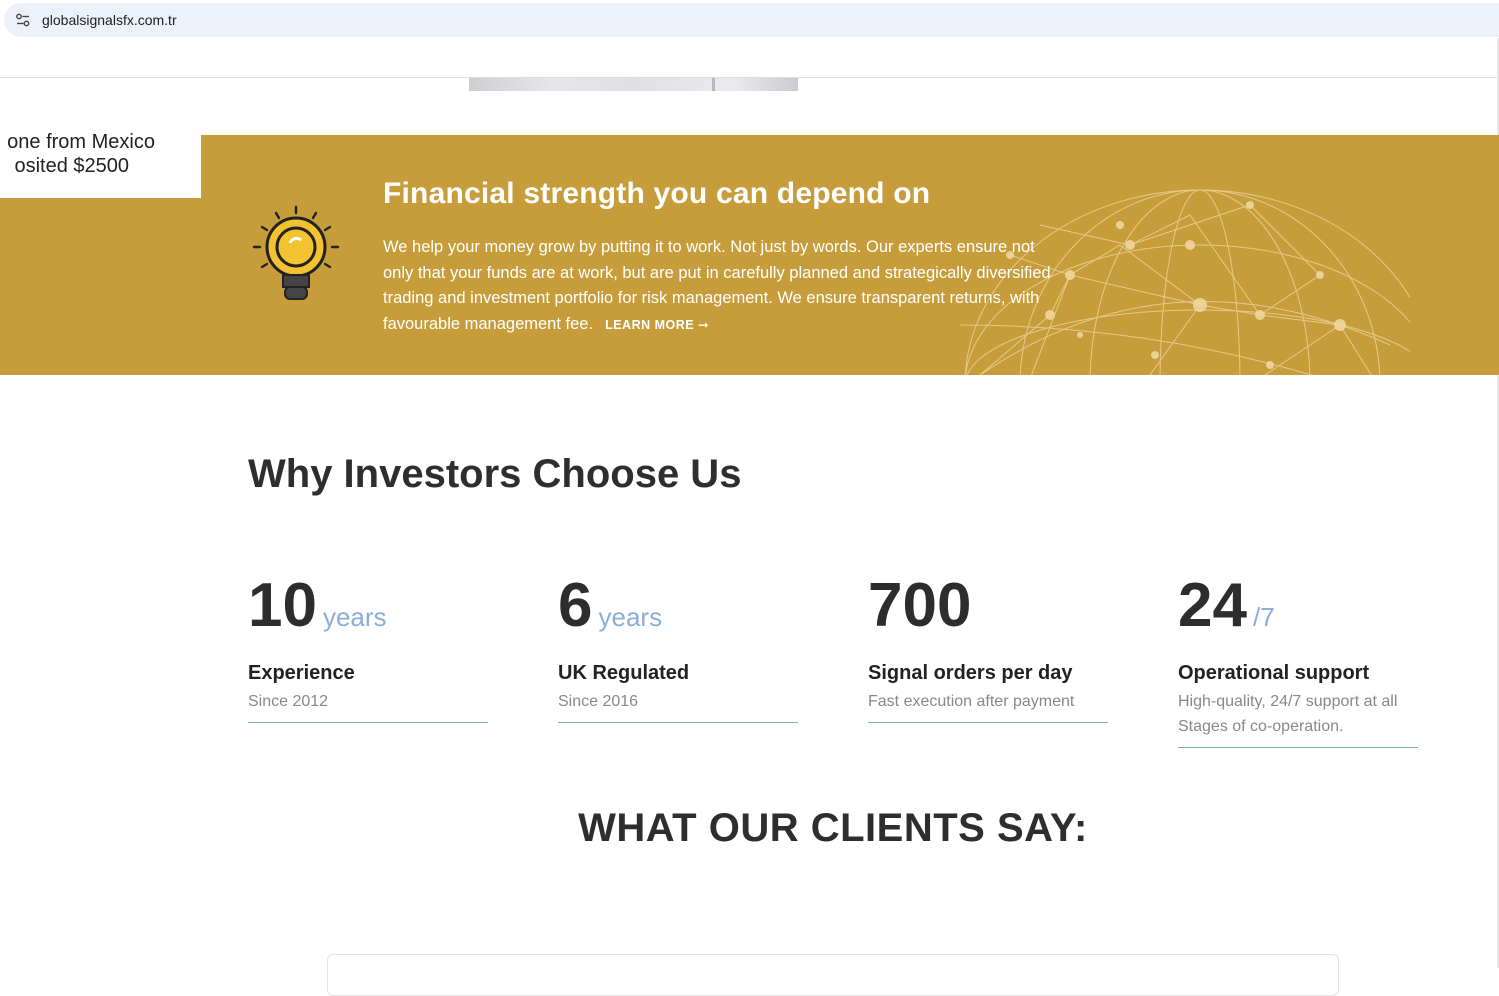 The width and height of the screenshot is (1499, 996). Describe the element at coordinates (624, 673) in the screenshot. I see `stat-label: UK Regulated` at that location.